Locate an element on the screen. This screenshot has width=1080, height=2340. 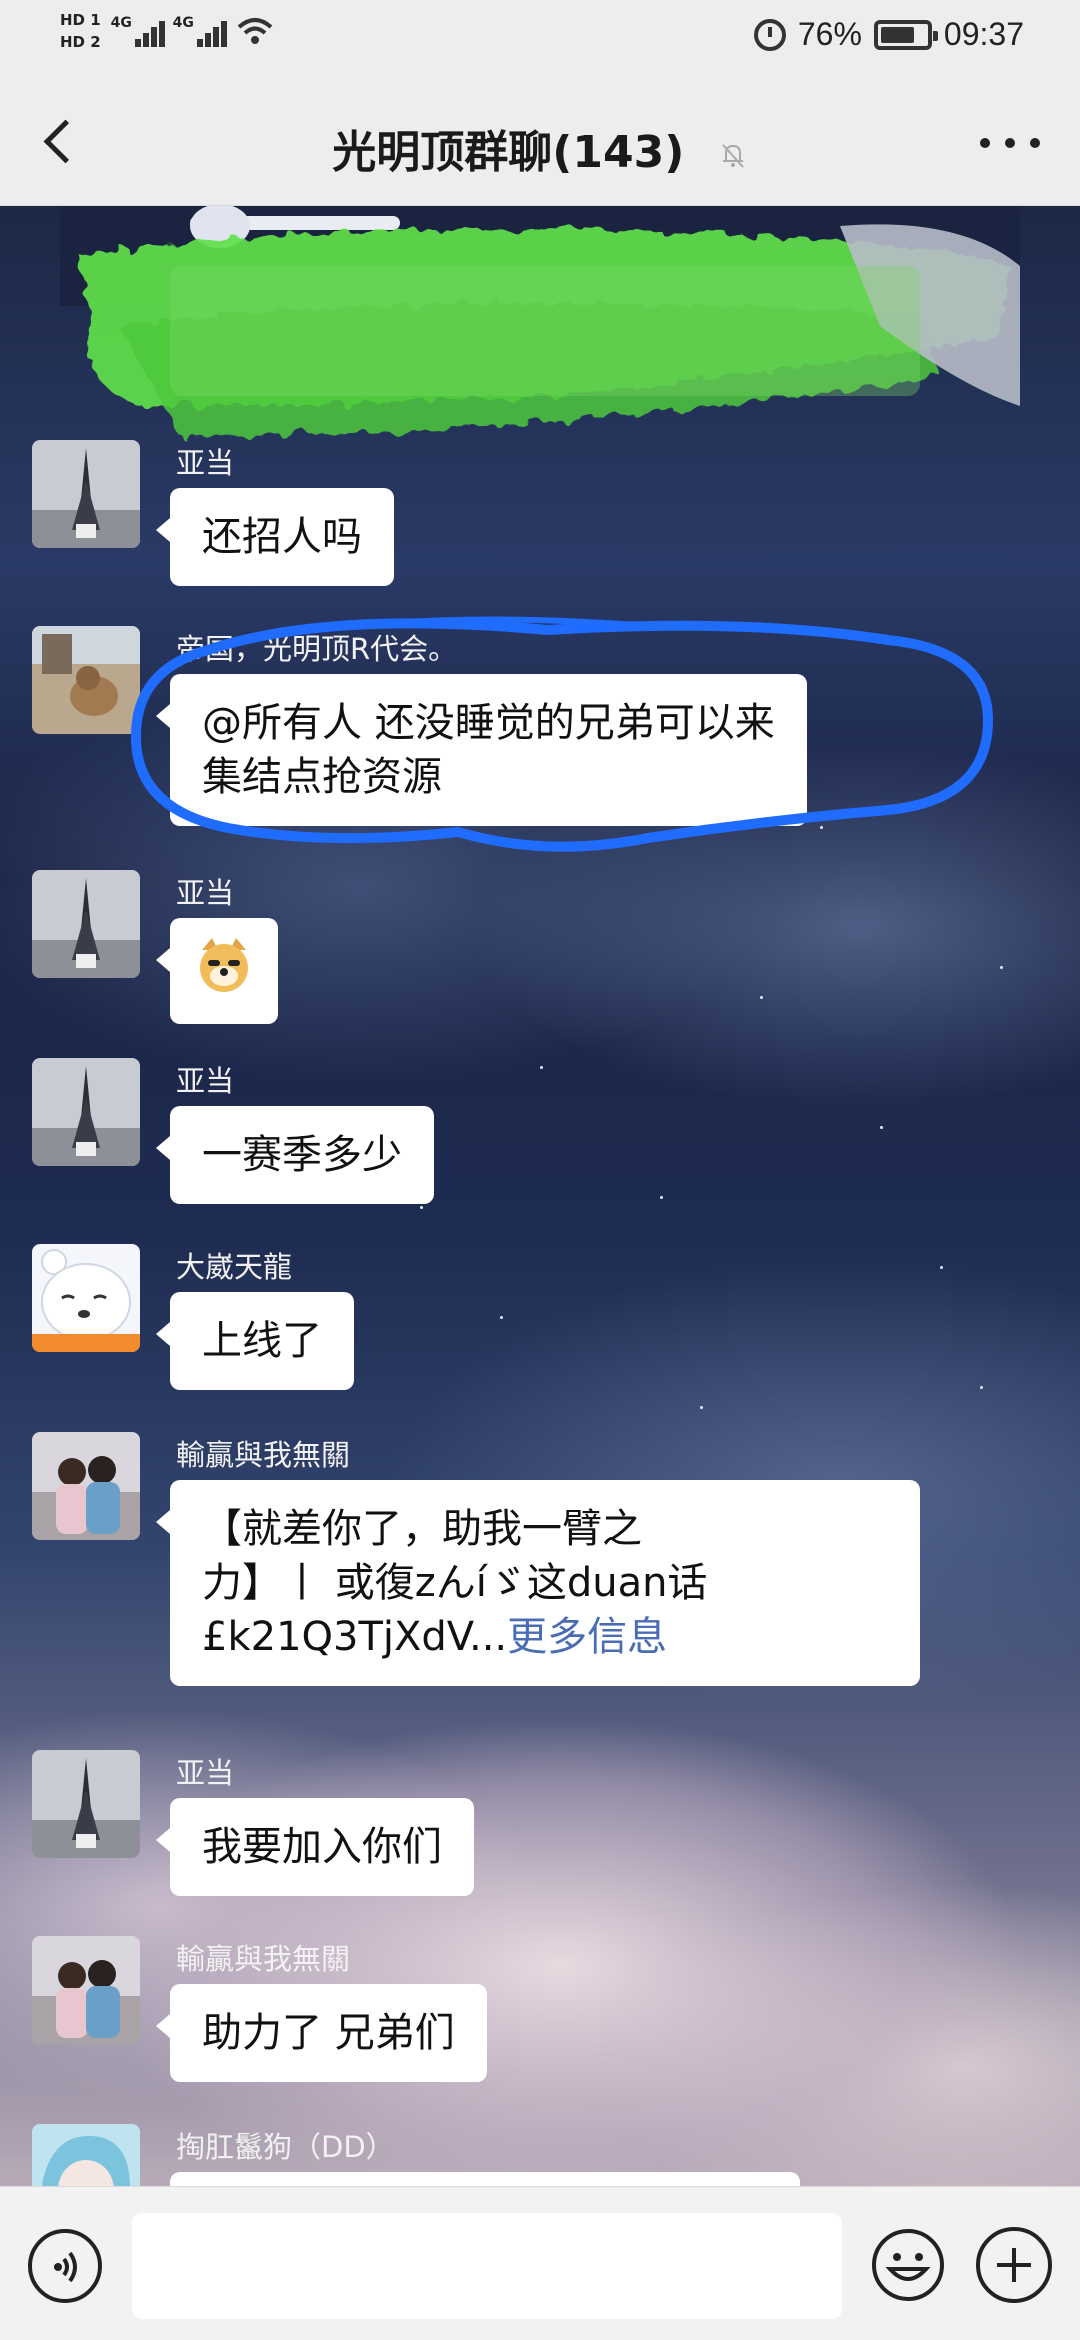
hd-indicator: HD 1 HD 2 is located at coordinates (80, 31).